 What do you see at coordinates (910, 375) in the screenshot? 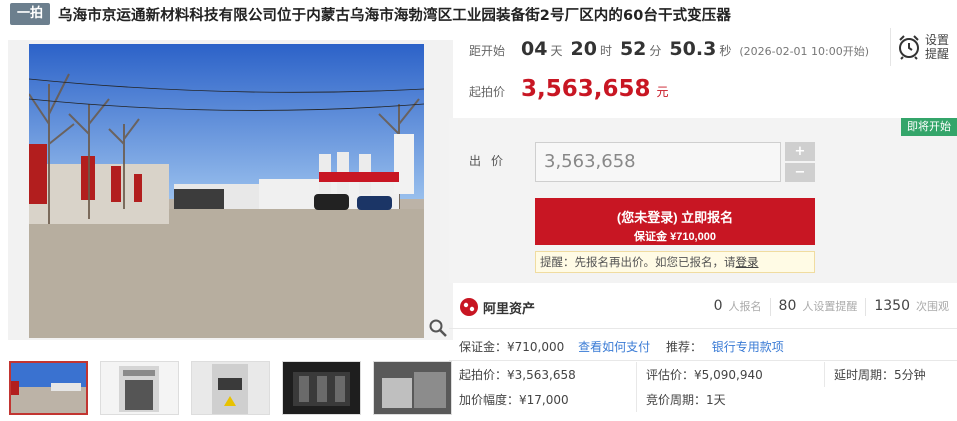
I see `delay-value: 5分钟` at bounding box center [910, 375].